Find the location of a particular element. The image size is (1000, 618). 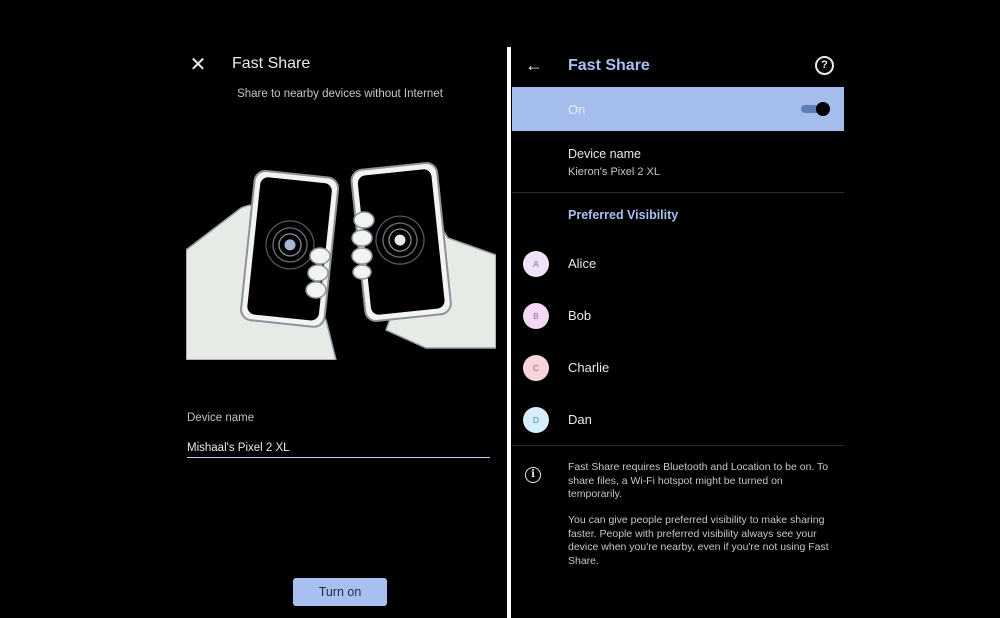

avatar: B is located at coordinates (536, 316).